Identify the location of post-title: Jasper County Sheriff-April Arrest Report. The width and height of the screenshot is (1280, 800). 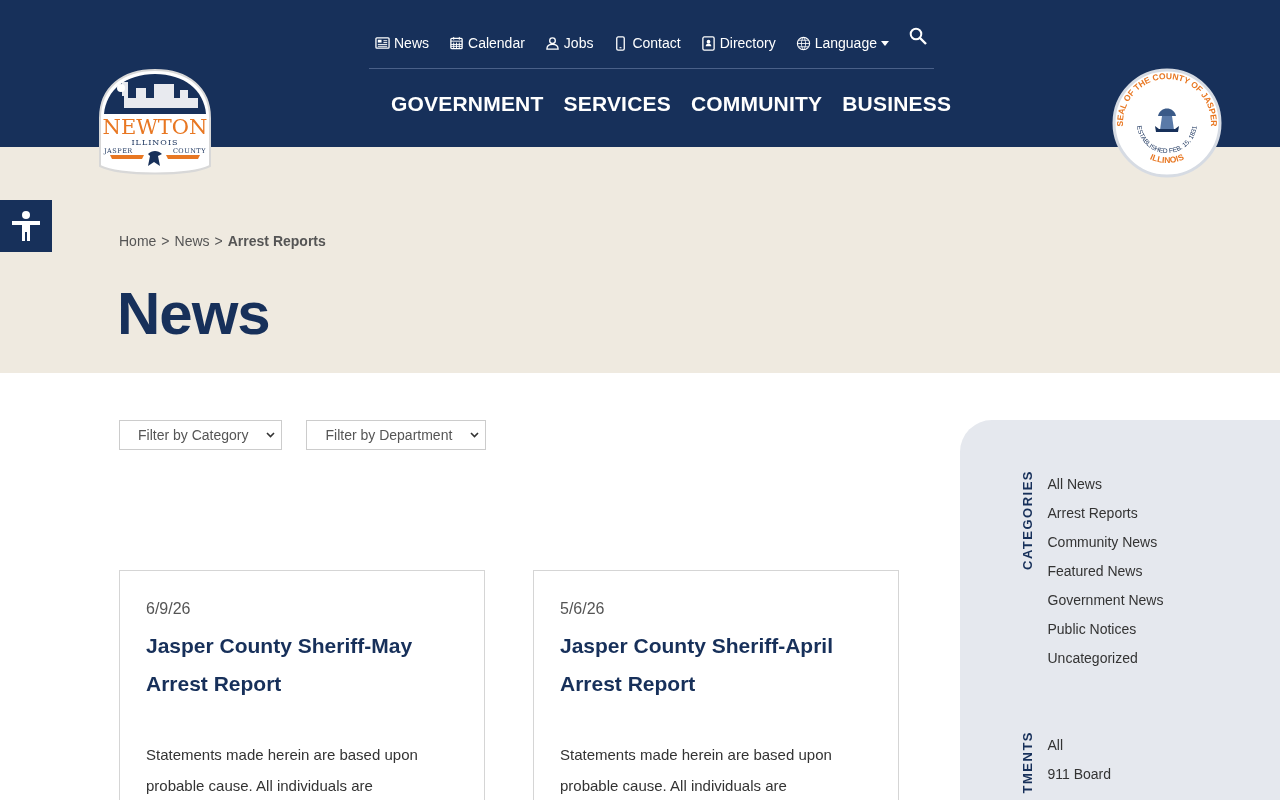
(716, 665).